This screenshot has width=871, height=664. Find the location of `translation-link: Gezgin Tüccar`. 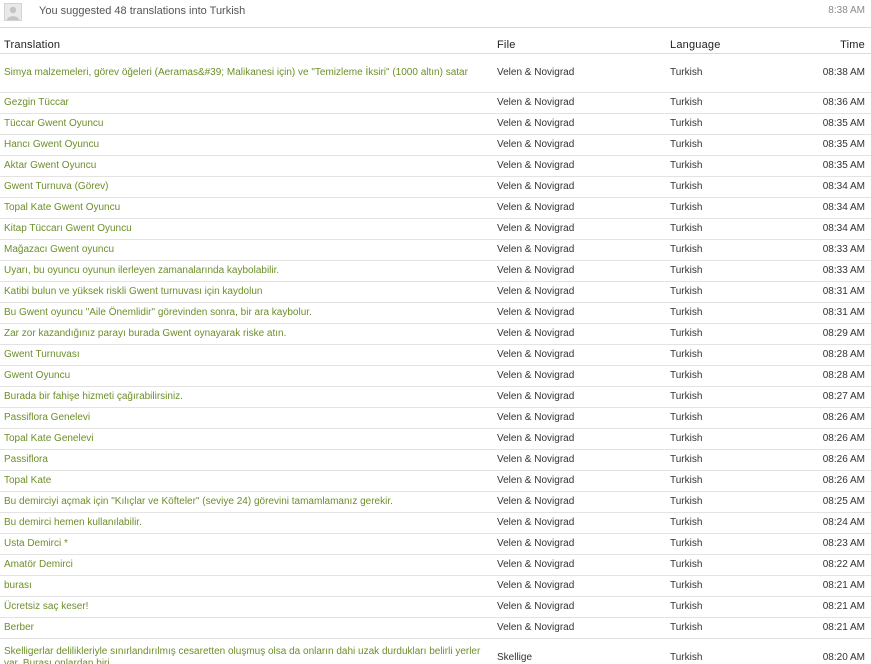

translation-link: Gezgin Tüccar is located at coordinates (246, 103).